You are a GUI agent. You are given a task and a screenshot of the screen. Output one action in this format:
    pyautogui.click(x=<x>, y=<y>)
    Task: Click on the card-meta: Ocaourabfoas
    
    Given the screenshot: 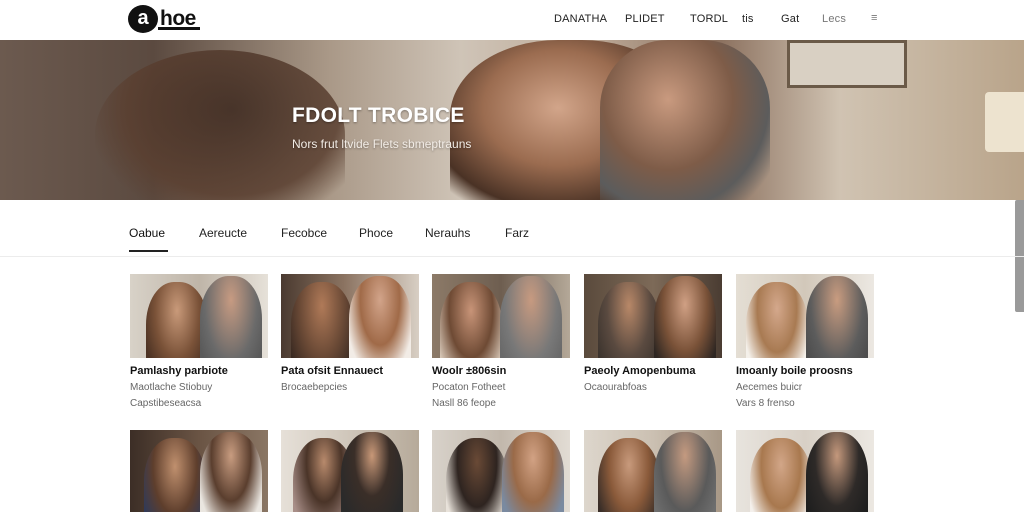 What is the action you would take?
    pyautogui.click(x=615, y=387)
    